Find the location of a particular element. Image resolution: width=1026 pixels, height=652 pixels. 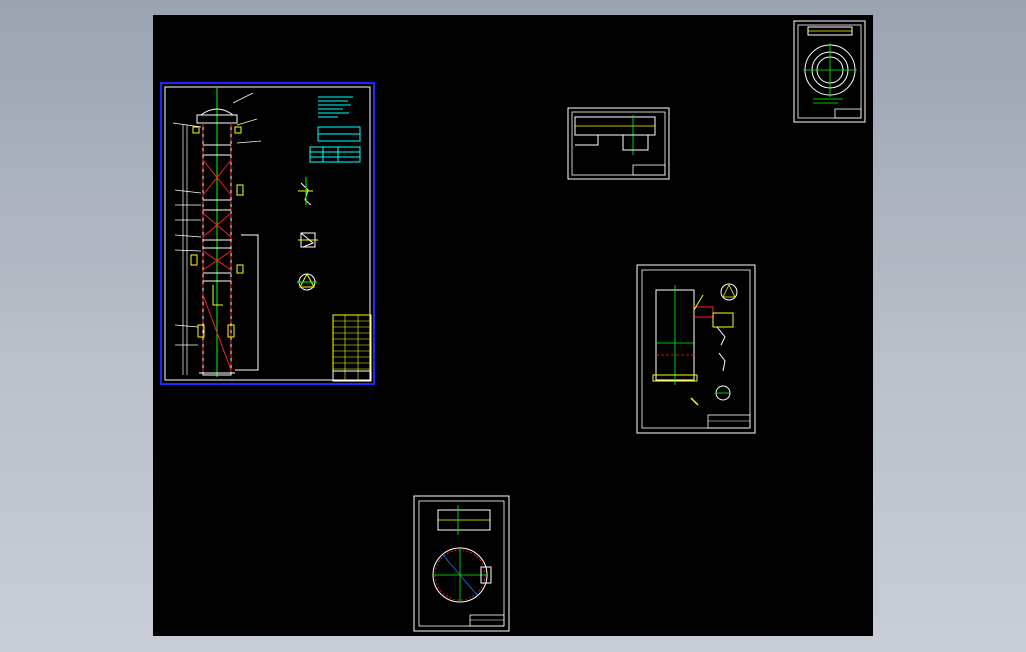

sheet-inner-border is located at coordinates (267, 233).